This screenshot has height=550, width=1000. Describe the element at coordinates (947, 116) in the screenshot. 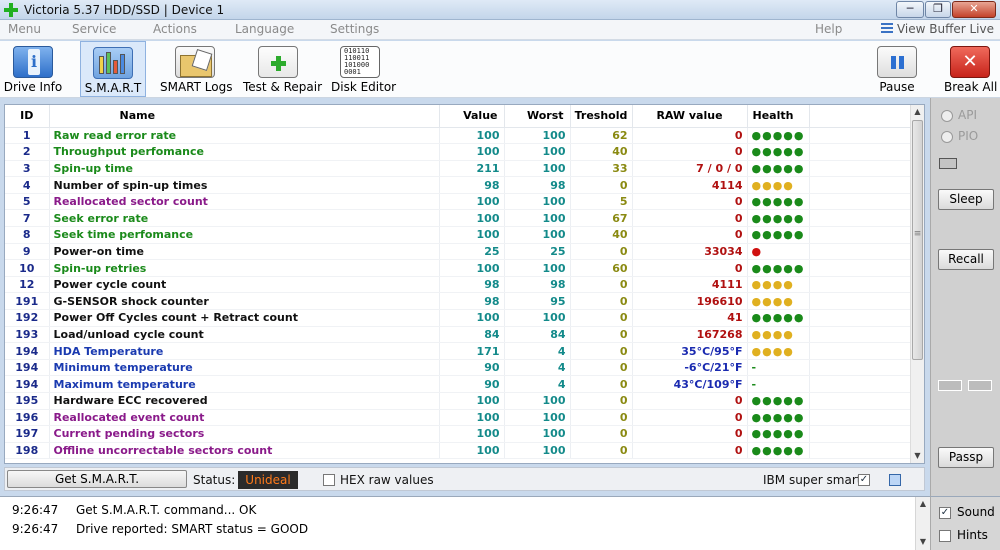

I see `api-radio` at that location.